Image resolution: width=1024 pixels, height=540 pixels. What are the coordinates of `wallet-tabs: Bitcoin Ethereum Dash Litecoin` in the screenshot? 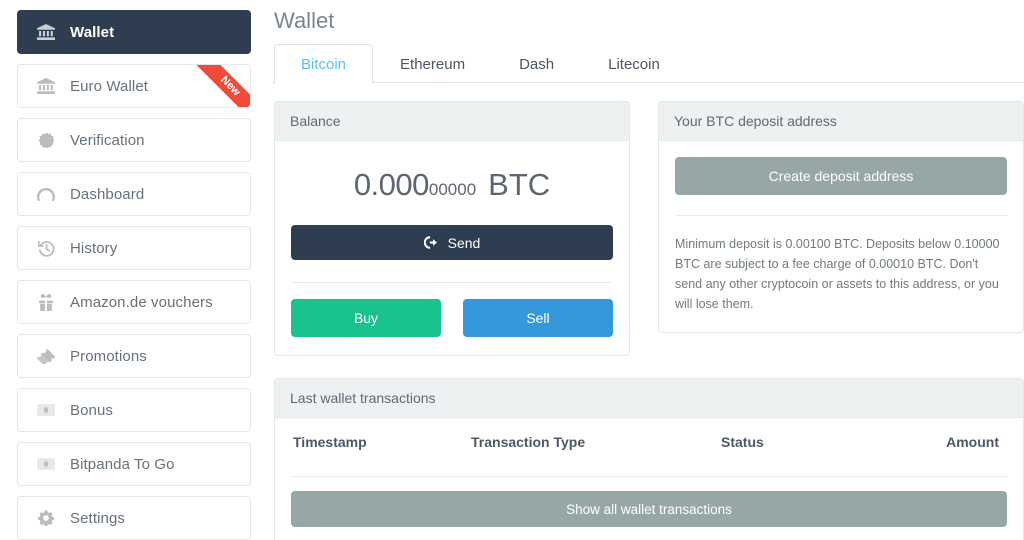 It's located at (648, 64).